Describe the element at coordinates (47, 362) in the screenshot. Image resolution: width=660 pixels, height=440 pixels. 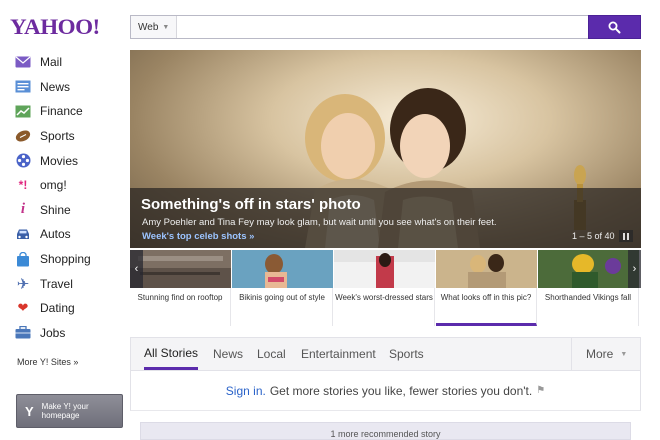
I see `more-sites-link: More Y! Sites »` at that location.